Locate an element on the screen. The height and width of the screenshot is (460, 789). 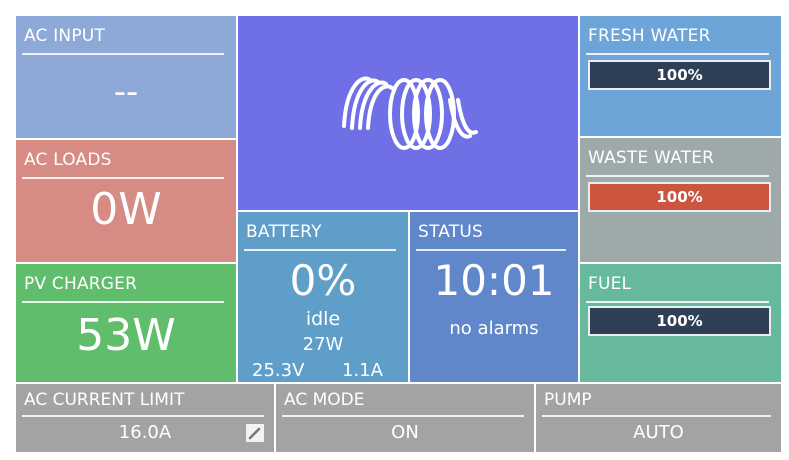
ac-loads-tile: AC LOADS 0W is located at coordinates (126, 201).